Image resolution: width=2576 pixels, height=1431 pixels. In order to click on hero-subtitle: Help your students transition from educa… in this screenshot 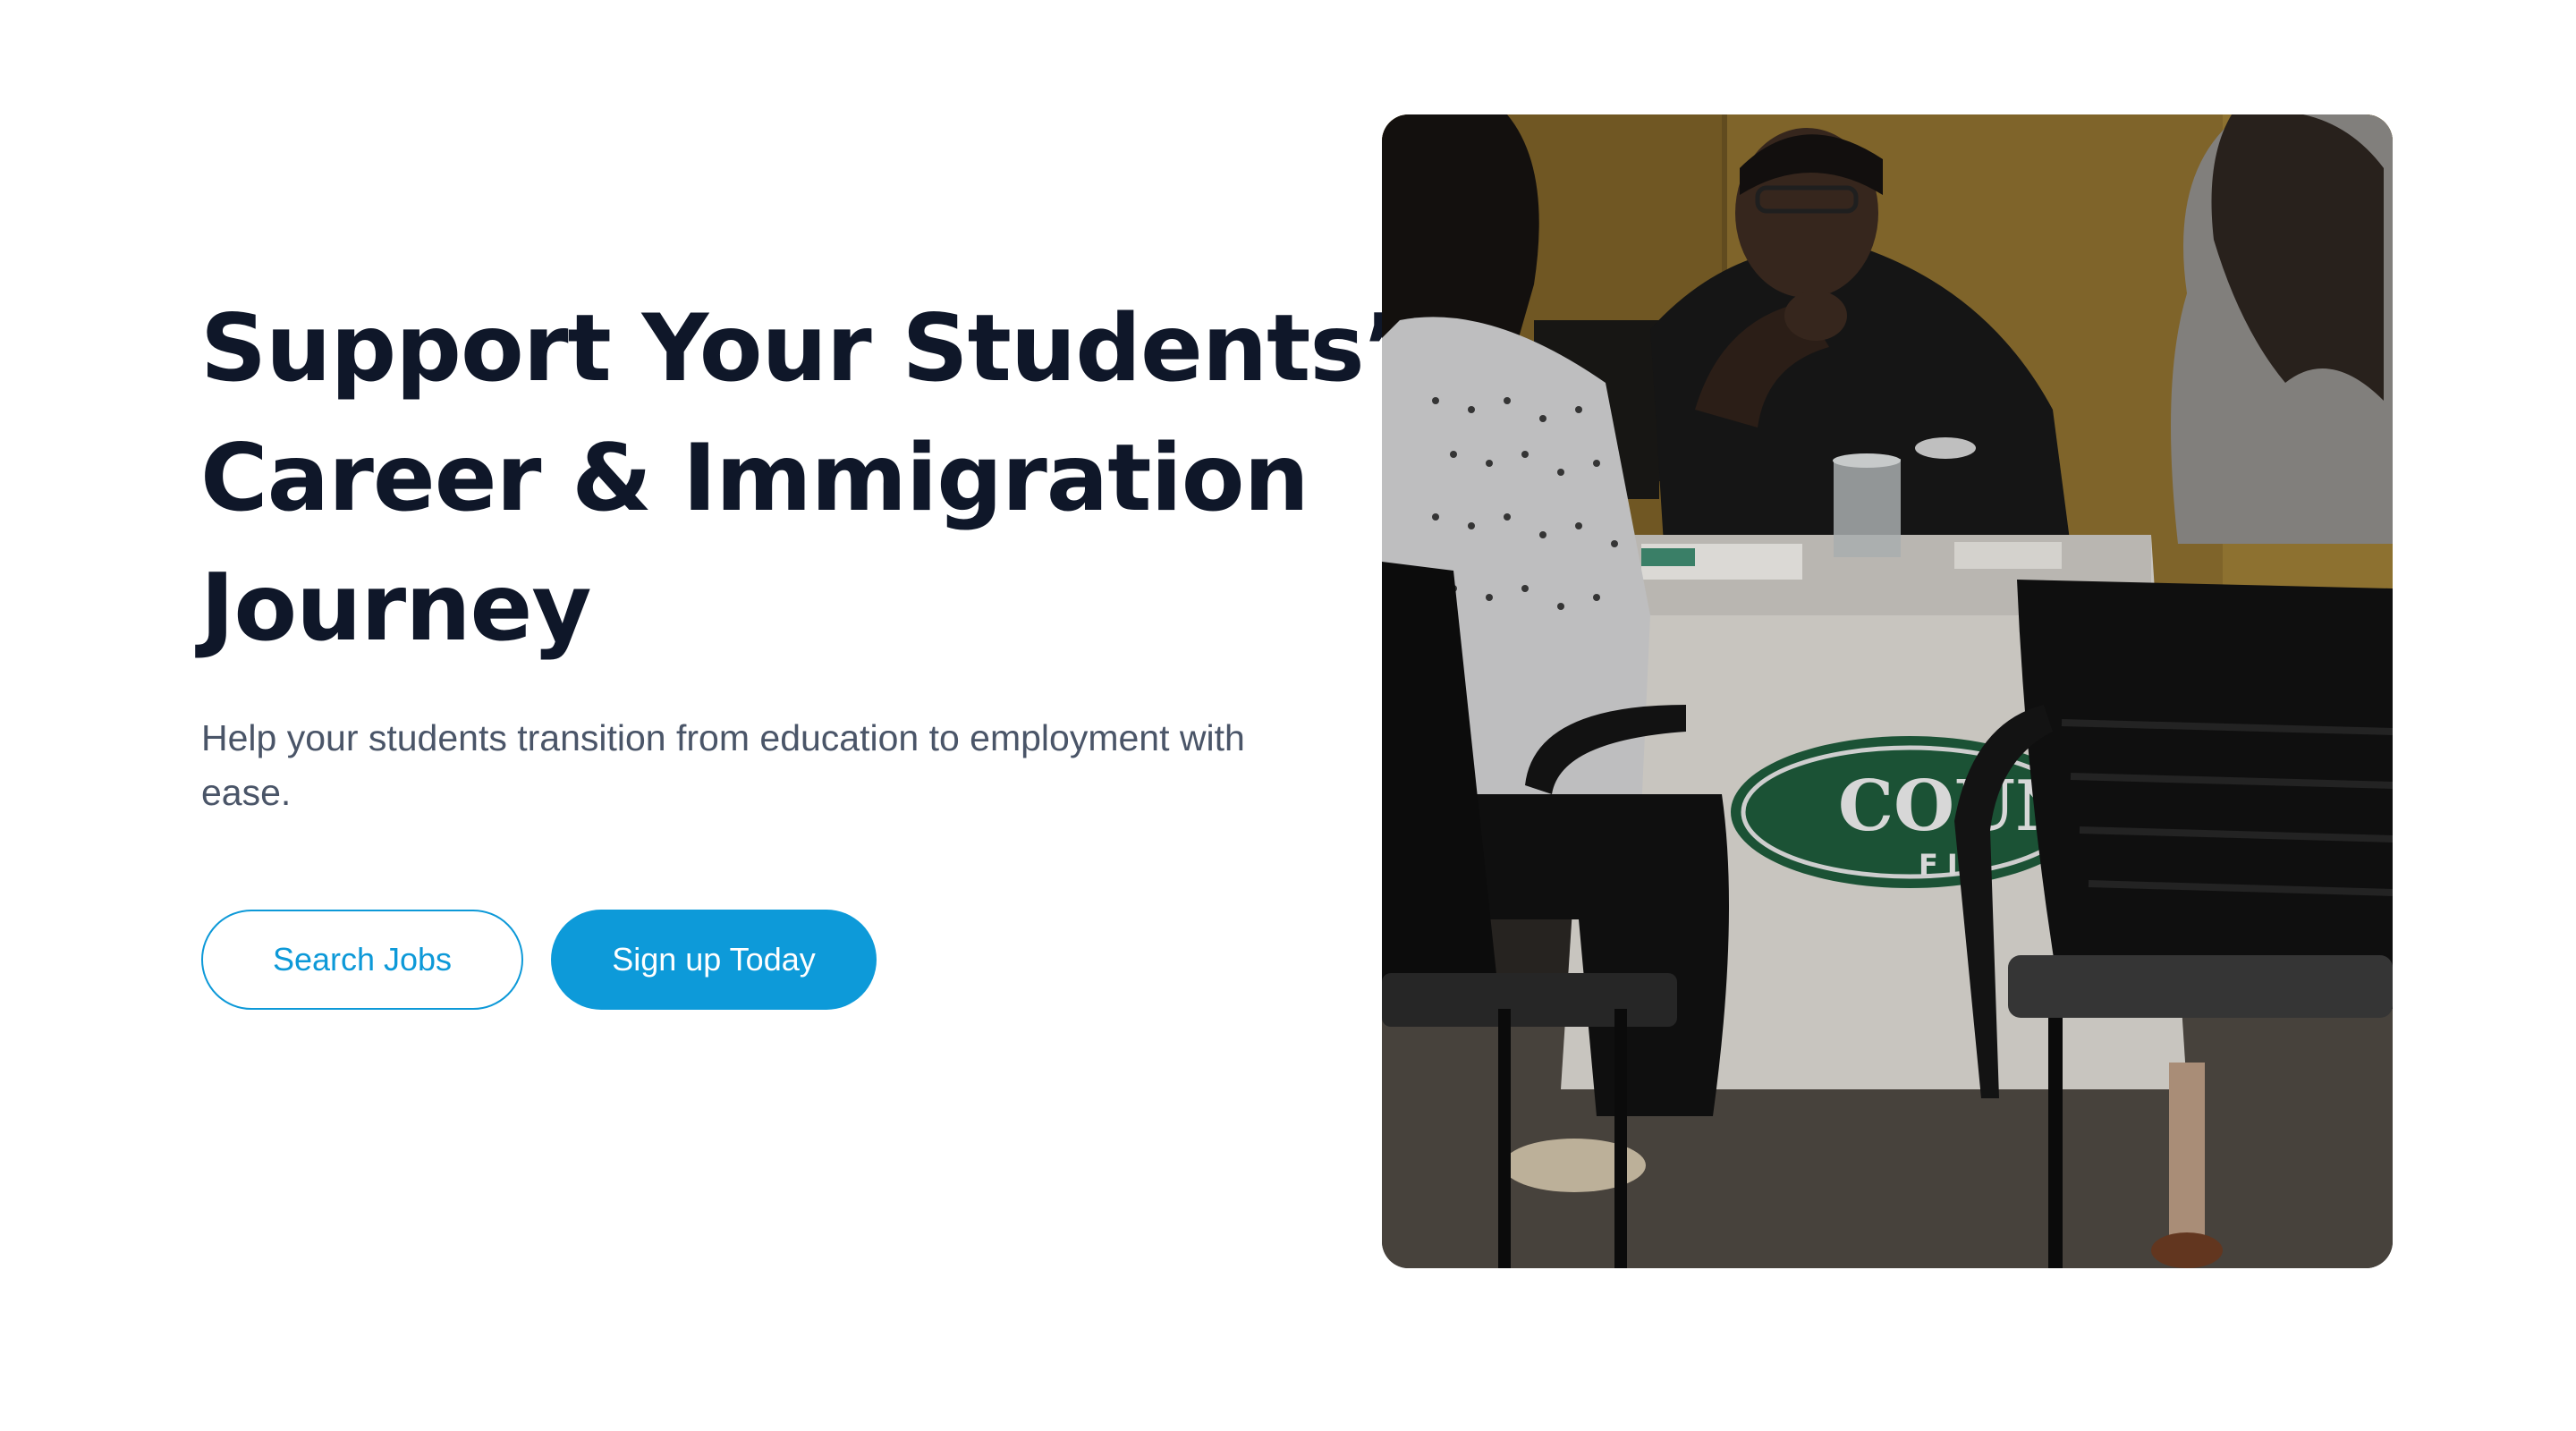, I will do `click(723, 765)`.